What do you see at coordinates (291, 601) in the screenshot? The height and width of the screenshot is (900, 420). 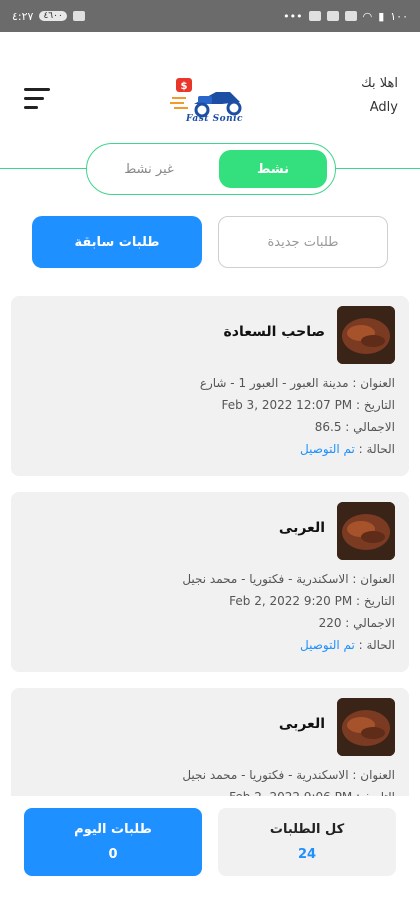 I see `order-date: Feb 2, 2022 9:20 PM` at bounding box center [291, 601].